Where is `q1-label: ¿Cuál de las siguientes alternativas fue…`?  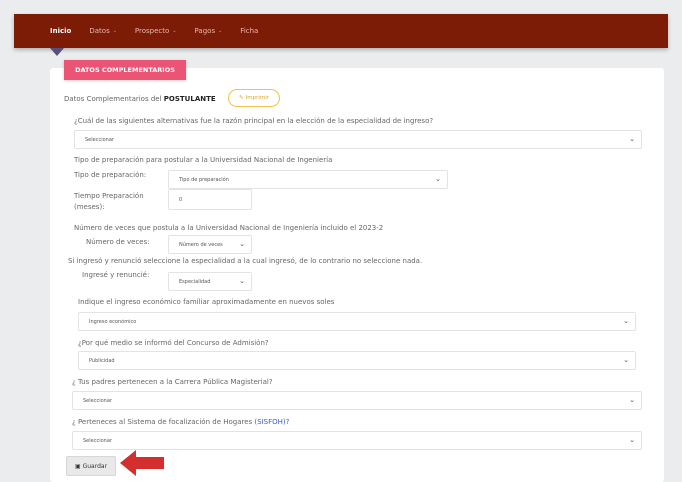
q1-label: ¿Cuál de las siguientes alternativas fue… is located at coordinates (254, 121).